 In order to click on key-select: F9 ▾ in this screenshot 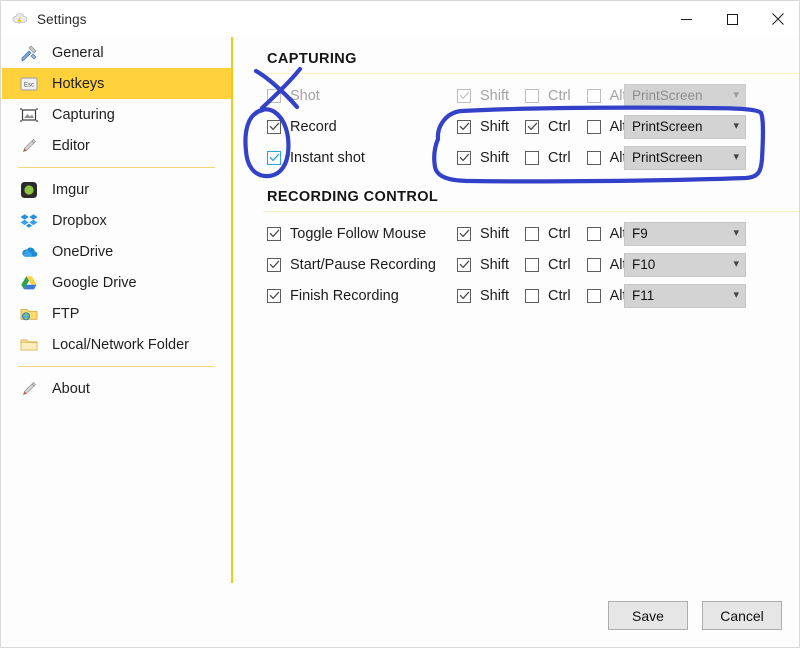, I will do `click(685, 233)`.